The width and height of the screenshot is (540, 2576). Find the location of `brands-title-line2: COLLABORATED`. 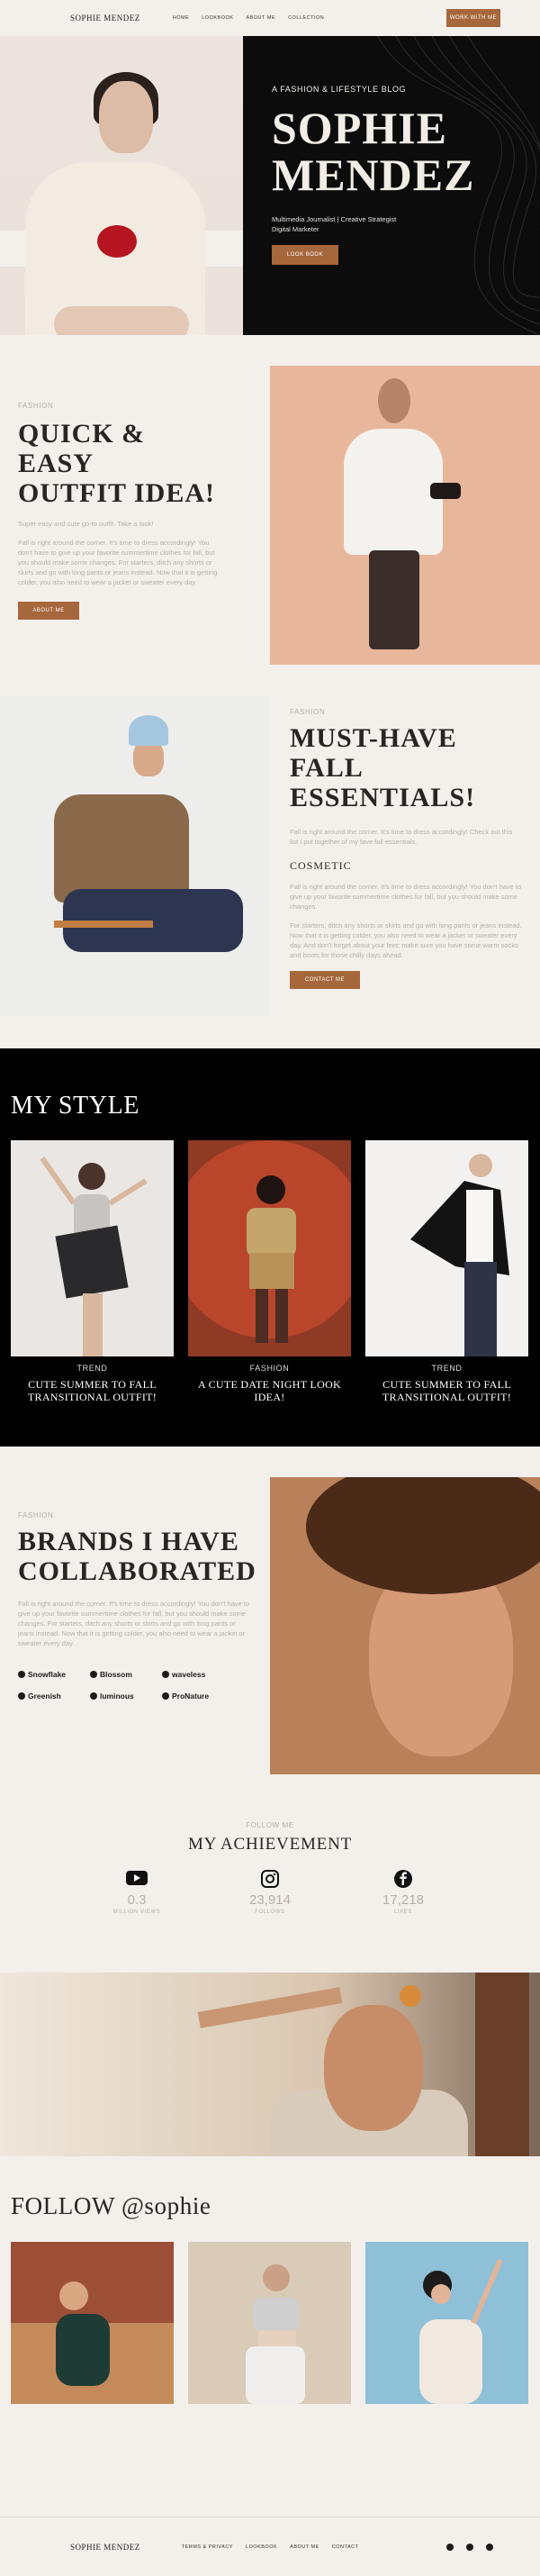

brands-title-line2: COLLABORATED is located at coordinates (137, 1571).